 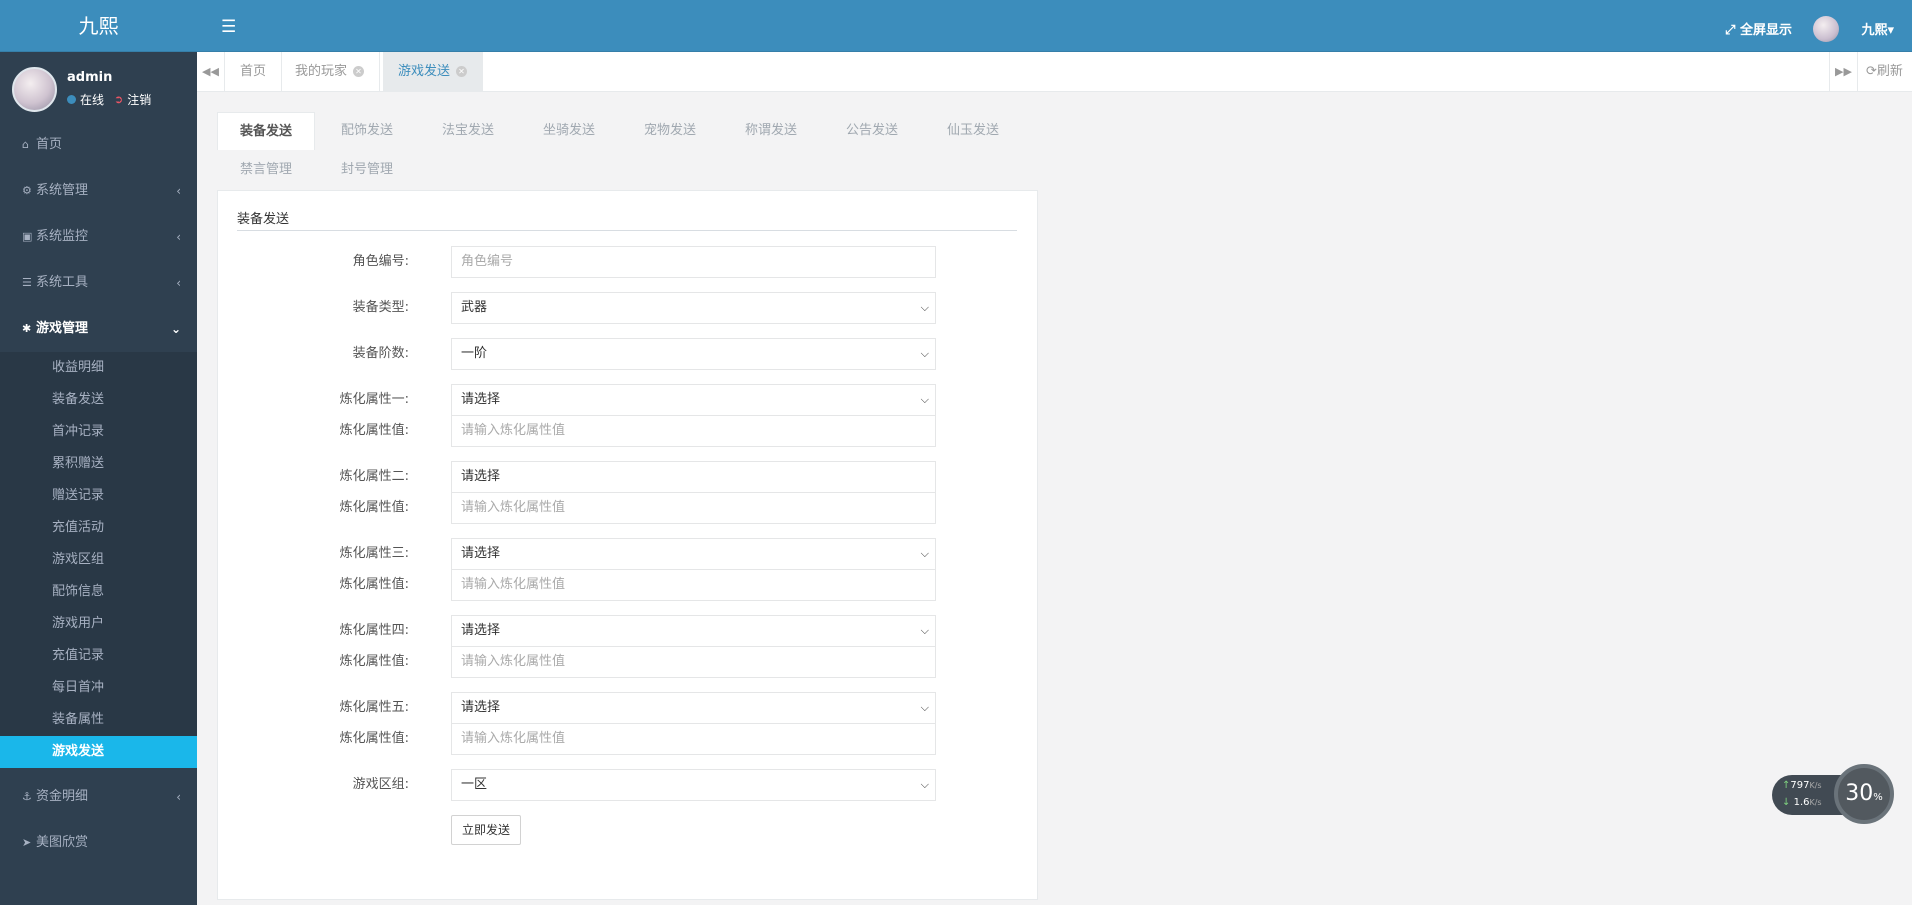 What do you see at coordinates (693, 400) in the screenshot?
I see `refine-attr1-select: 请选择 ⌵` at bounding box center [693, 400].